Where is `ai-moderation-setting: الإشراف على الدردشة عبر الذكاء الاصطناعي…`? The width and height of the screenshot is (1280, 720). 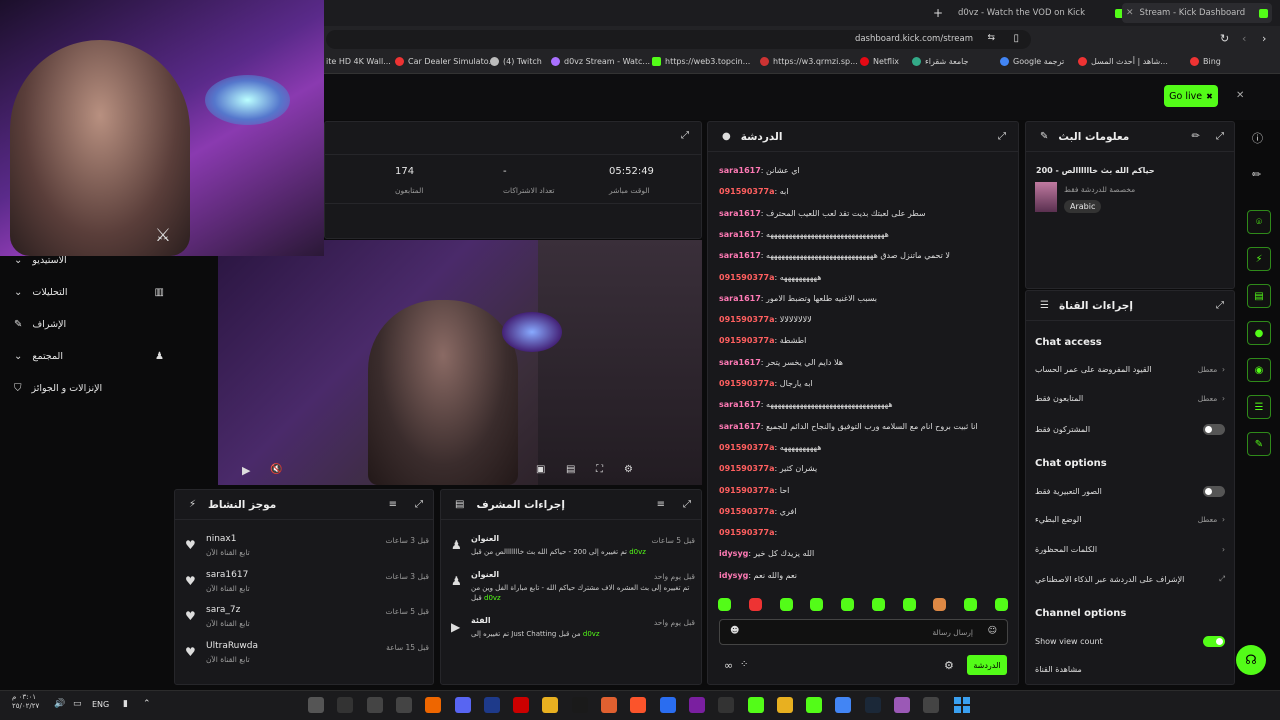
ai-moderation-setting: الإشراف على الدردشة عبر الذكاء الاصطناعي… is located at coordinates (1130, 579).